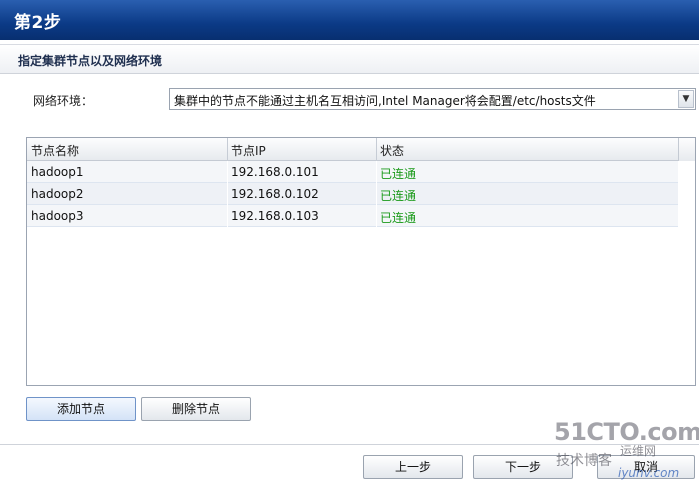 This screenshot has height=489, width=699. Describe the element at coordinates (626, 432) in the screenshot. I see `watermark-site: 51CTO.com` at that location.